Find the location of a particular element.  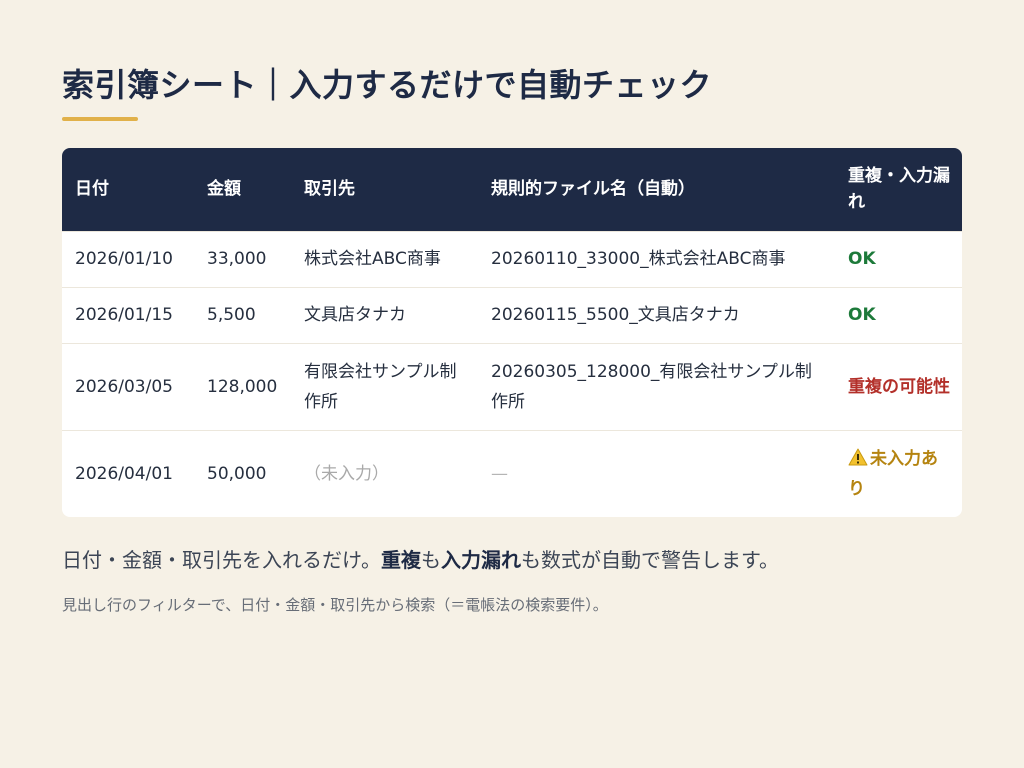

summary-bold-missing: 入力漏れ is located at coordinates (481, 560).